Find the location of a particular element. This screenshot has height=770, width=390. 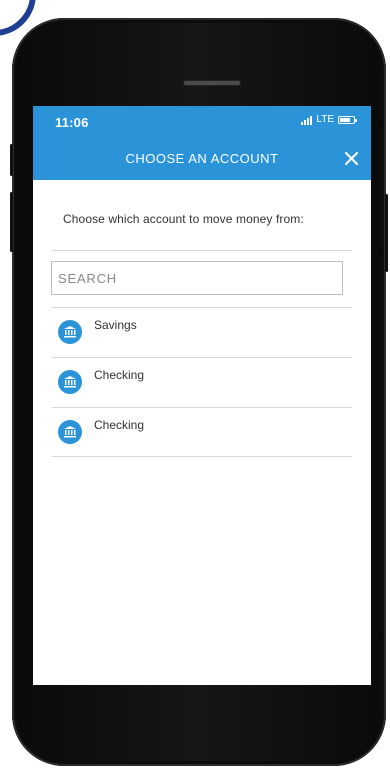

battery-icon is located at coordinates (347, 119).